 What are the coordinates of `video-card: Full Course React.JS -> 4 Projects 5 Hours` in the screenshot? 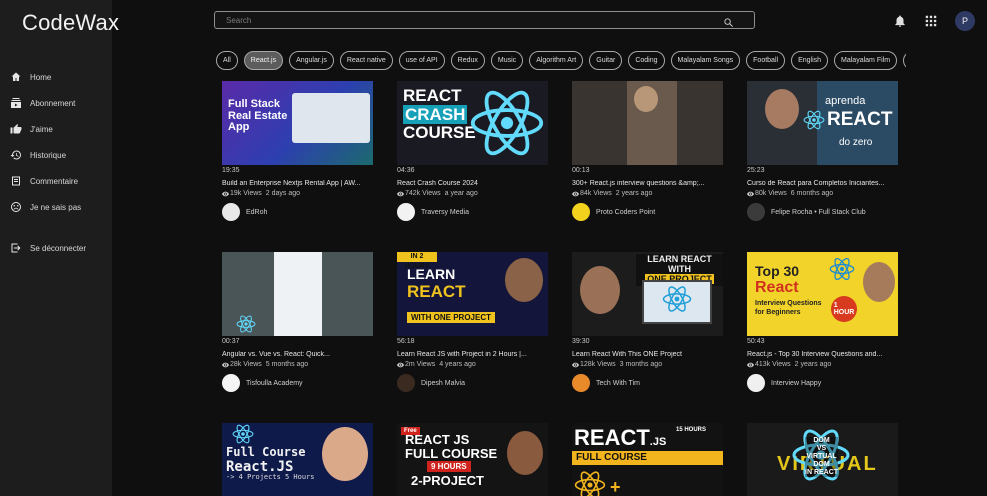 It's located at (297, 459).